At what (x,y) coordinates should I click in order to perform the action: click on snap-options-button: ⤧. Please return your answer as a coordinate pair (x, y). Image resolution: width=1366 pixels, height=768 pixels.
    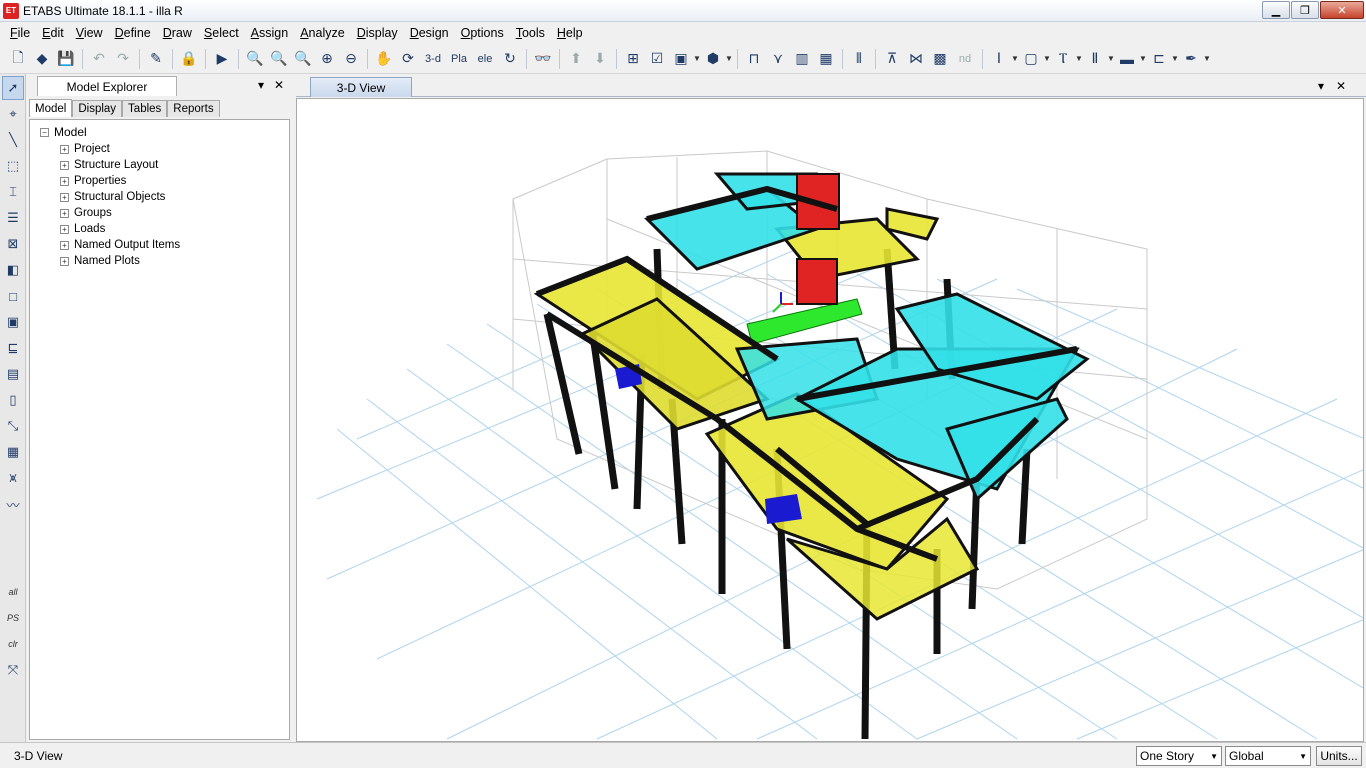
    Looking at the image, I should click on (13, 670).